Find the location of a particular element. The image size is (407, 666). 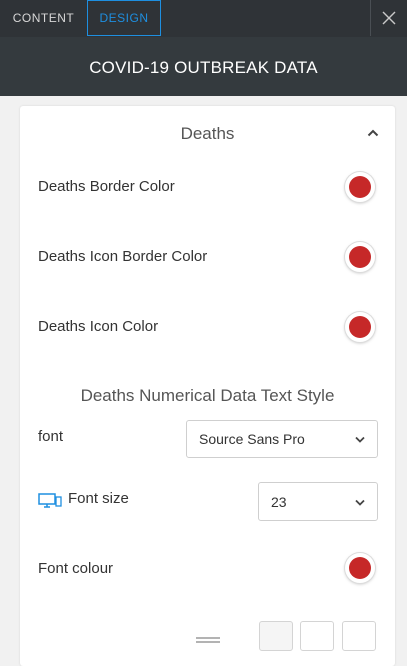

tab-design: DESIGN is located at coordinates (124, 18).